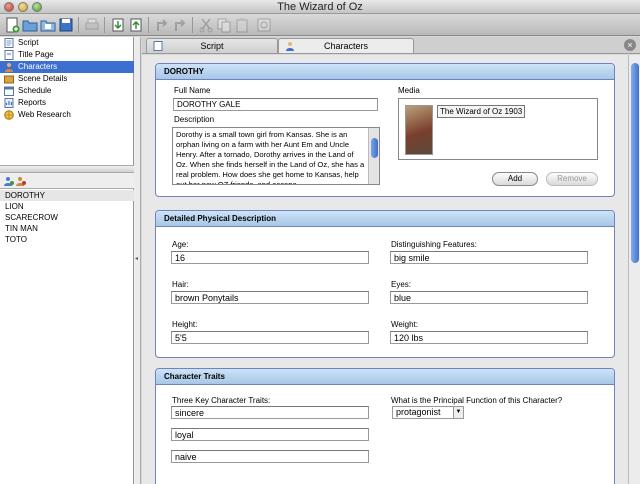  I want to click on full-name-field: DOROTHY GALE, so click(275, 104).